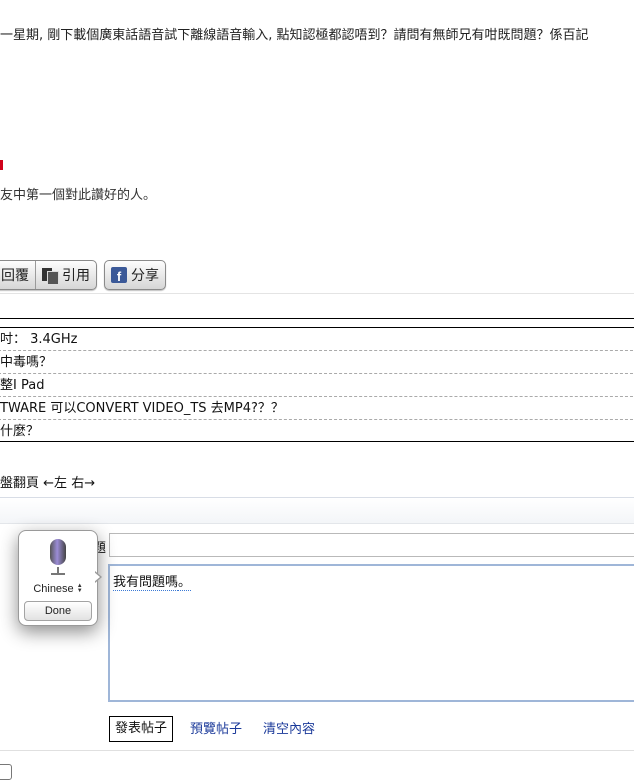 The width and height of the screenshot is (634, 780). What do you see at coordinates (317, 386) in the screenshot?
I see `list-item: 整I Pad` at bounding box center [317, 386].